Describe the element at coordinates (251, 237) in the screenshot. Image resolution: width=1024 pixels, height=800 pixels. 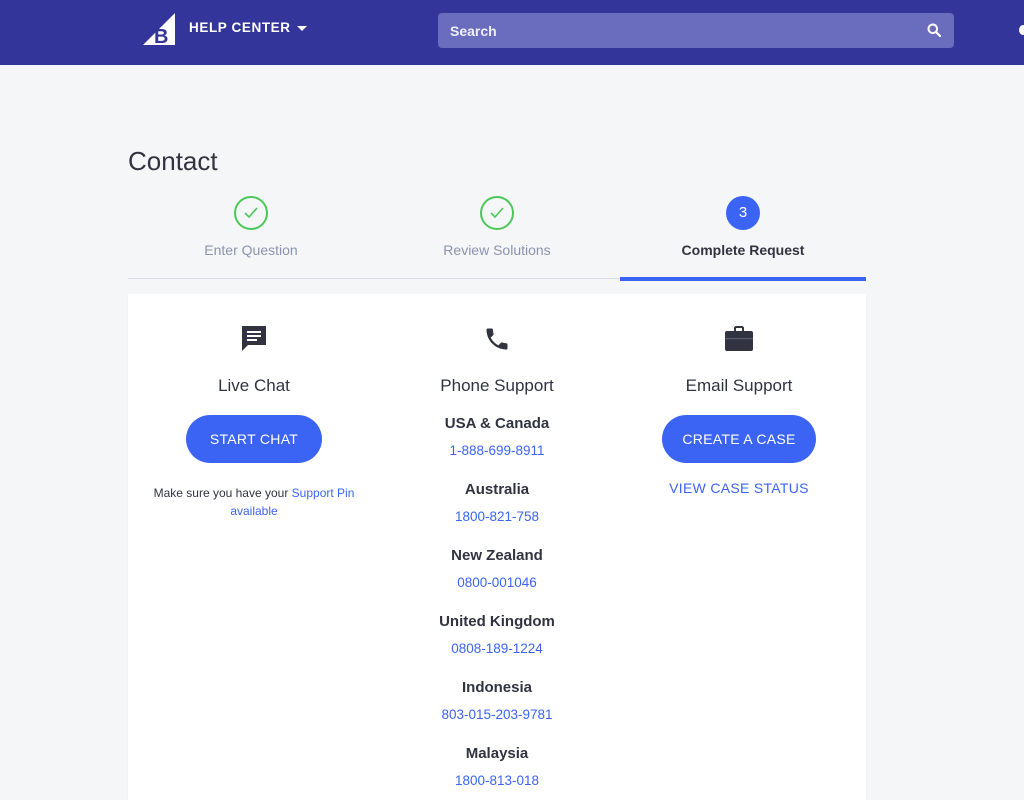
I see `step-enter-question: Enter Question` at that location.